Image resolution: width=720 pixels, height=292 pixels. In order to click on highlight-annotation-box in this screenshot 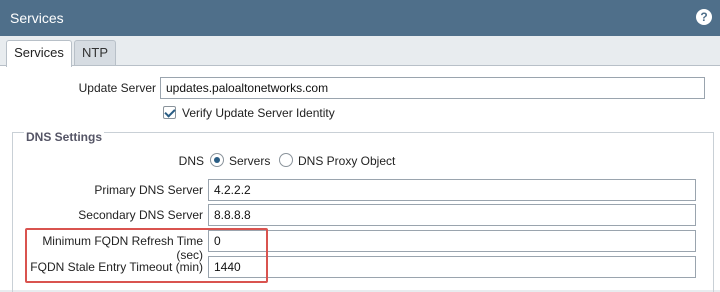, I will do `click(146, 255)`.